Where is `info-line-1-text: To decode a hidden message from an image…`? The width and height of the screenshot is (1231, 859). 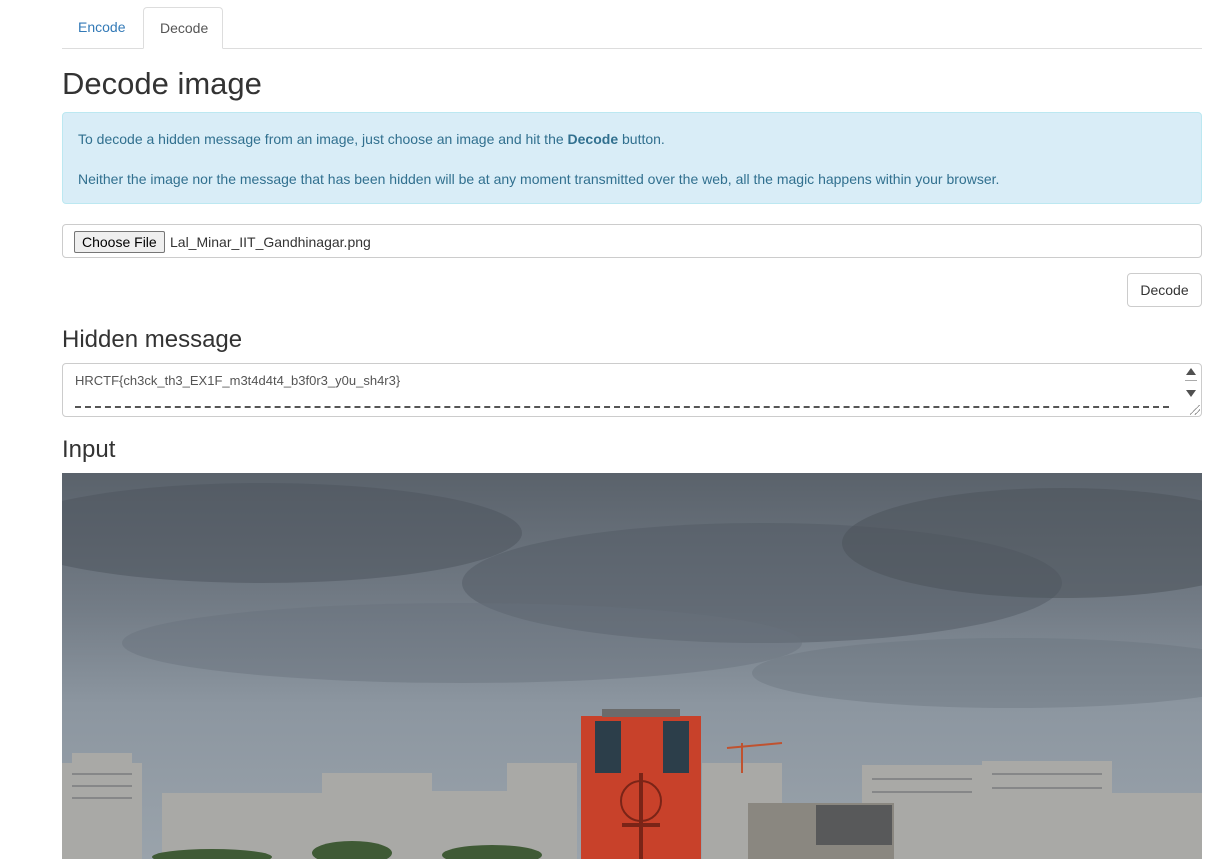
info-line-1-text: To decode a hidden message from an image… is located at coordinates (323, 139).